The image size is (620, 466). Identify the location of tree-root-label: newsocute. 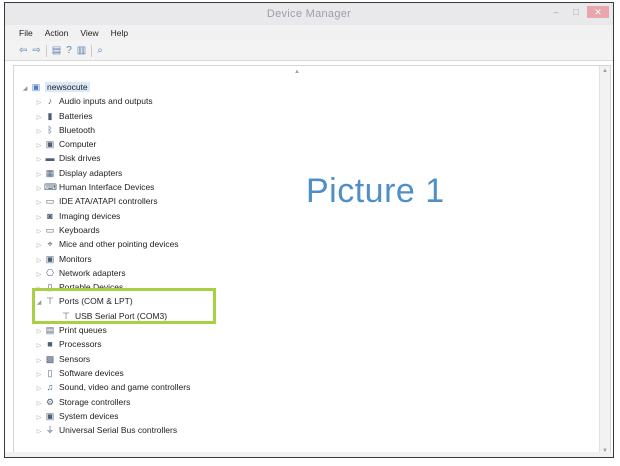
(67, 87).